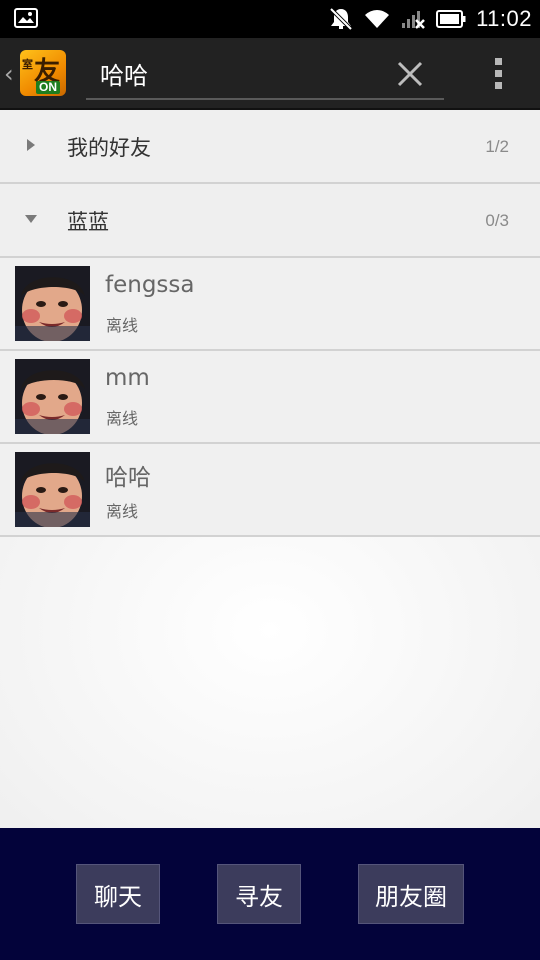  I want to click on search-input, so click(231, 73).